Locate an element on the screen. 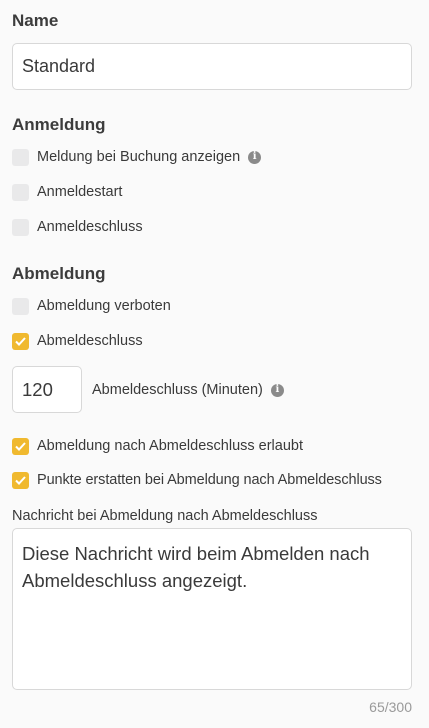 This screenshot has height=728, width=429. checkbox-anmeldeschluss is located at coordinates (20, 227).